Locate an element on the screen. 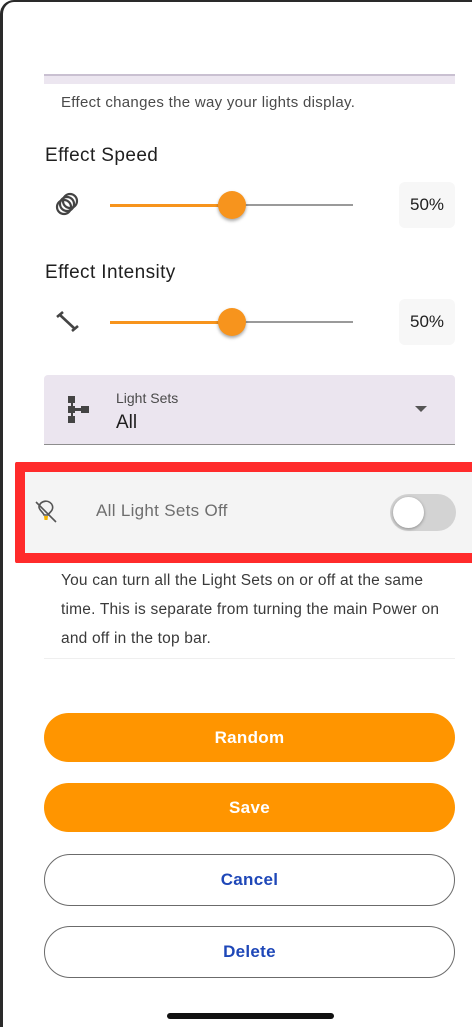 Image resolution: width=472 pixels, height=1027 pixels. dropdown-arrow-icon is located at coordinates (421, 409).